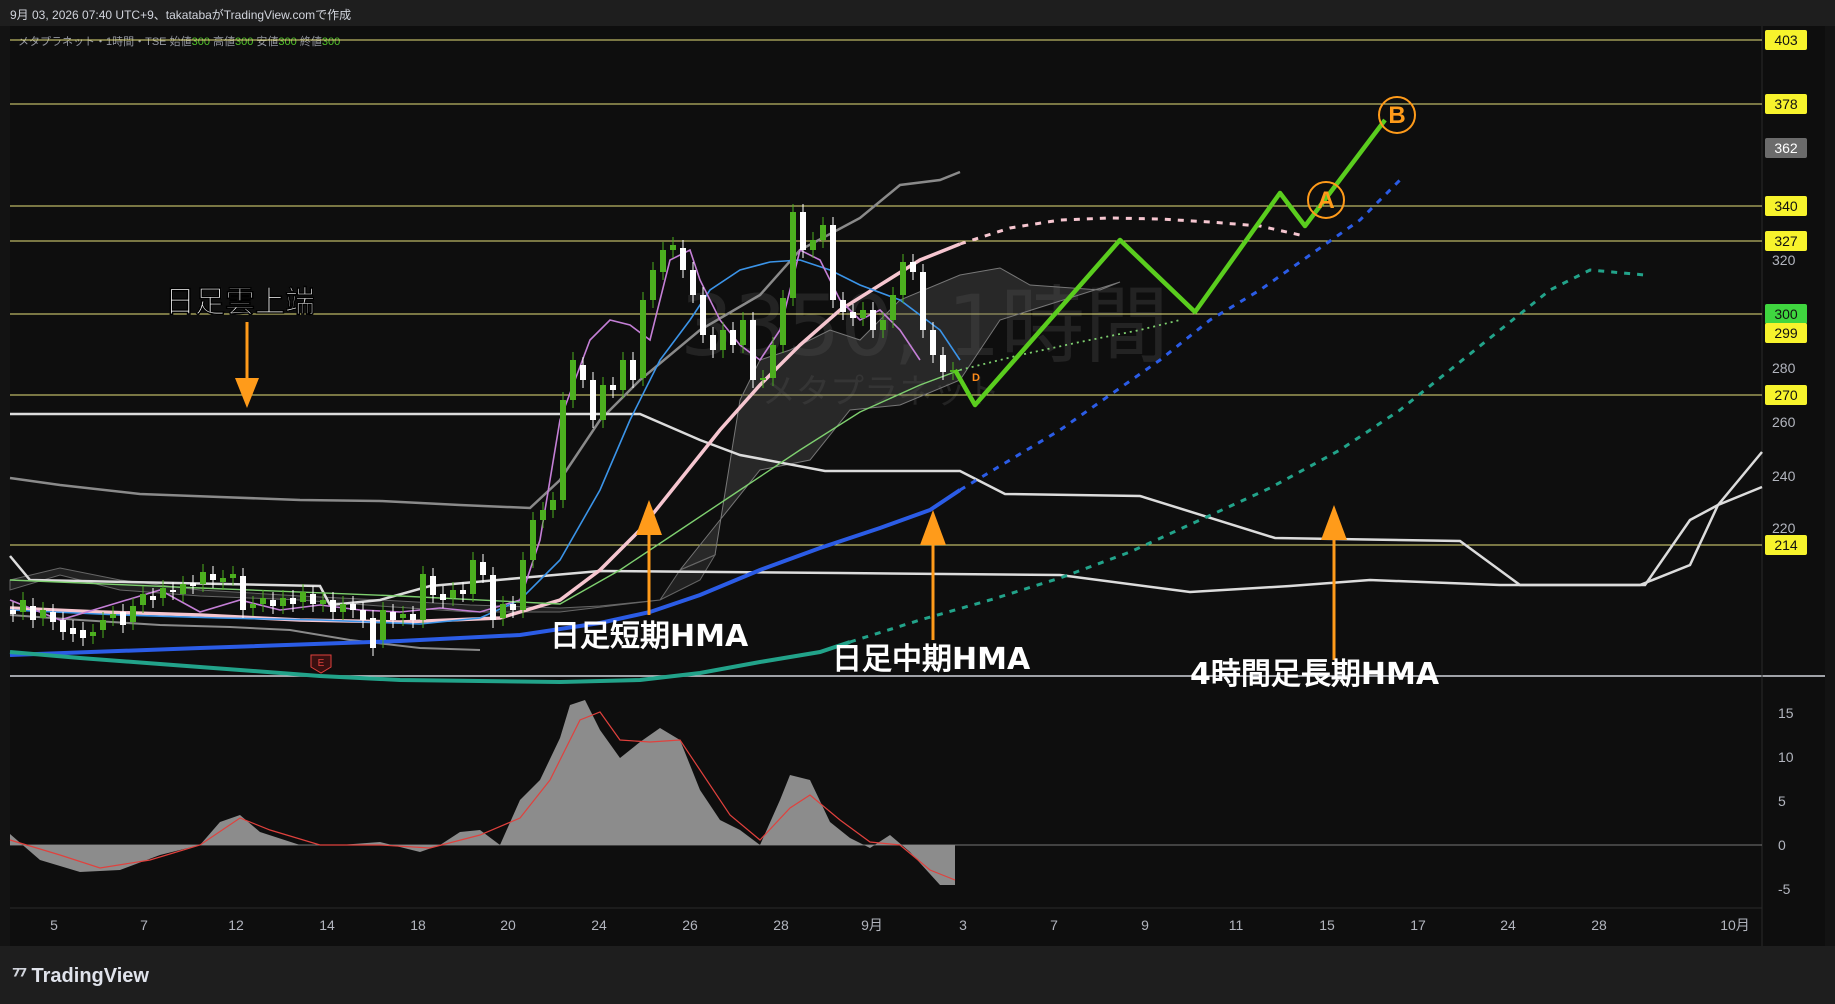 The height and width of the screenshot is (1004, 1835). I want to click on time-tick-1: 7, so click(144, 925).